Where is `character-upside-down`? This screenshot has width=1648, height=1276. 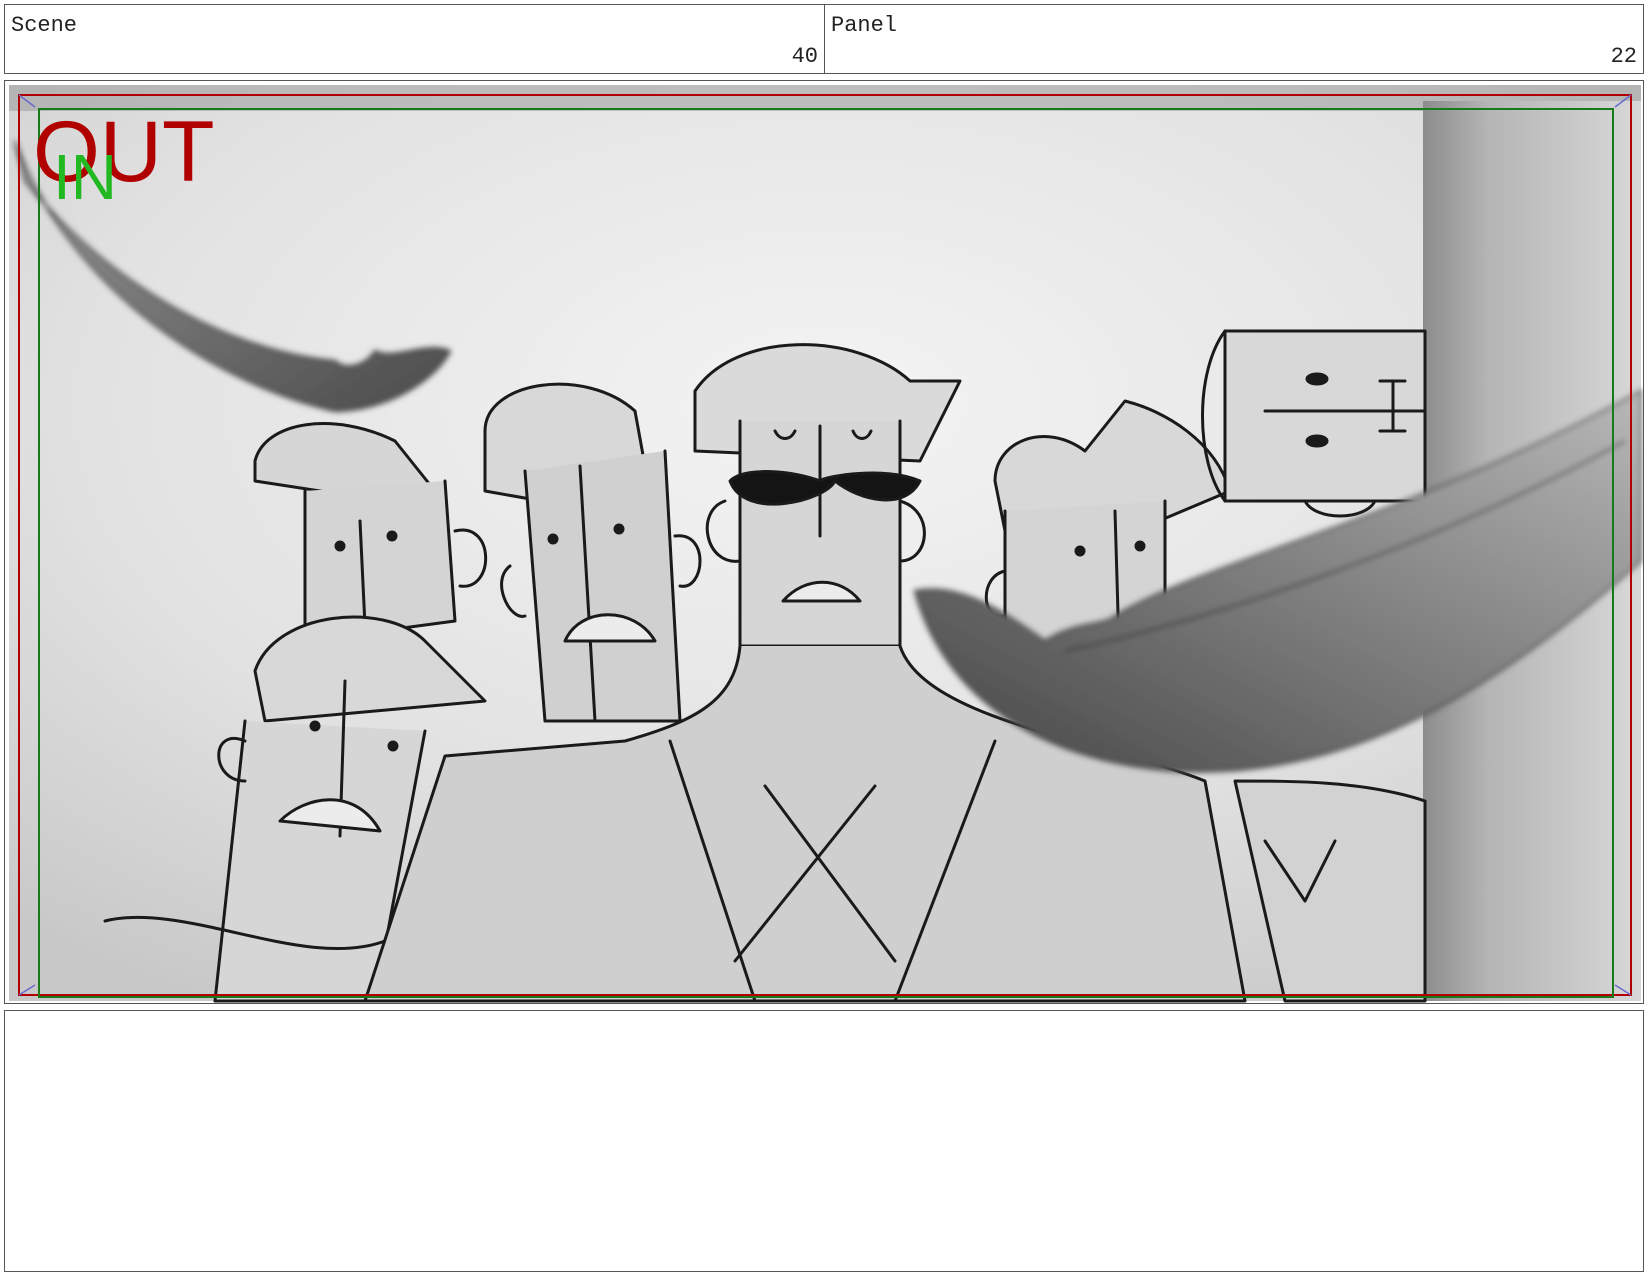 character-upside-down is located at coordinates (1314, 423).